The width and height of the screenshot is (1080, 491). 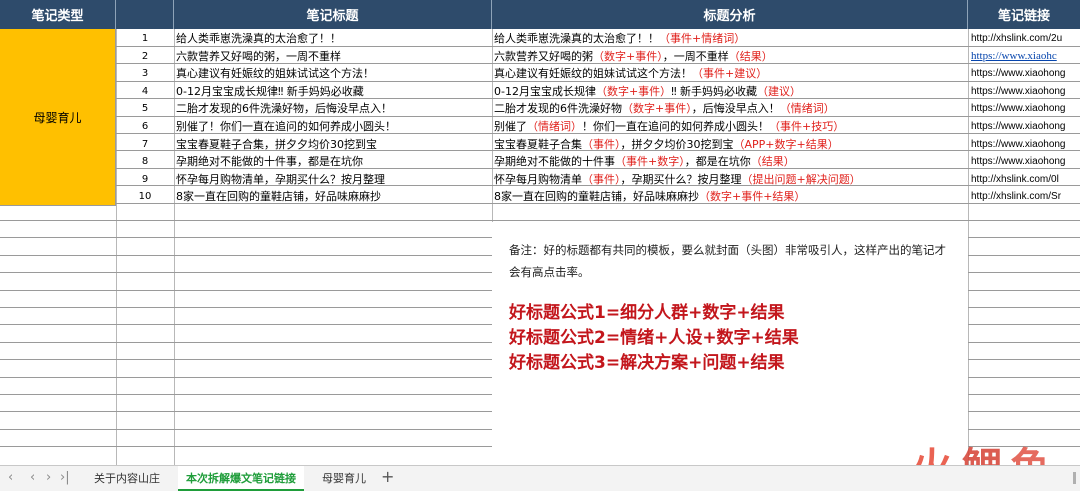 What do you see at coordinates (10, 477) in the screenshot?
I see `first-sheet-icon: ‹` at bounding box center [10, 477].